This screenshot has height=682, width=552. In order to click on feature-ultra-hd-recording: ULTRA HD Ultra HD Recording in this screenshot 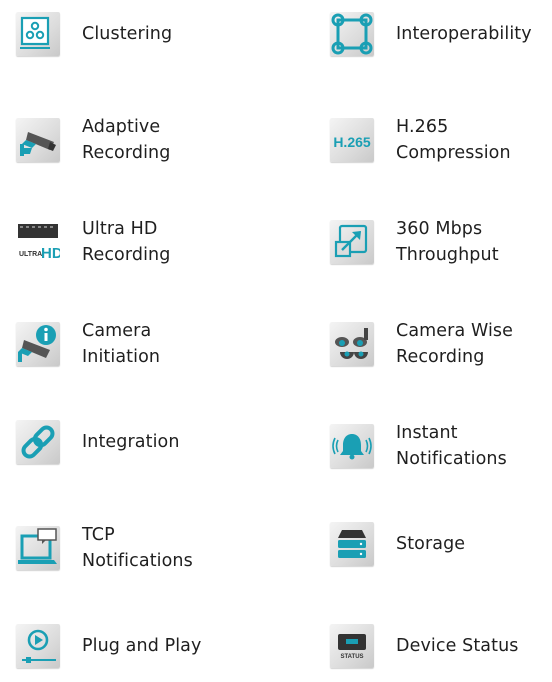, I will do `click(93, 242)`.